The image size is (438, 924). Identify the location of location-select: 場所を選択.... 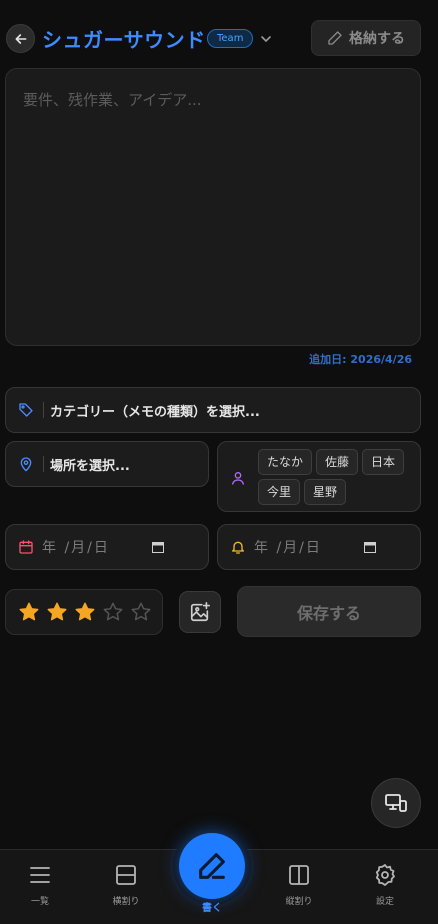
(107, 464).